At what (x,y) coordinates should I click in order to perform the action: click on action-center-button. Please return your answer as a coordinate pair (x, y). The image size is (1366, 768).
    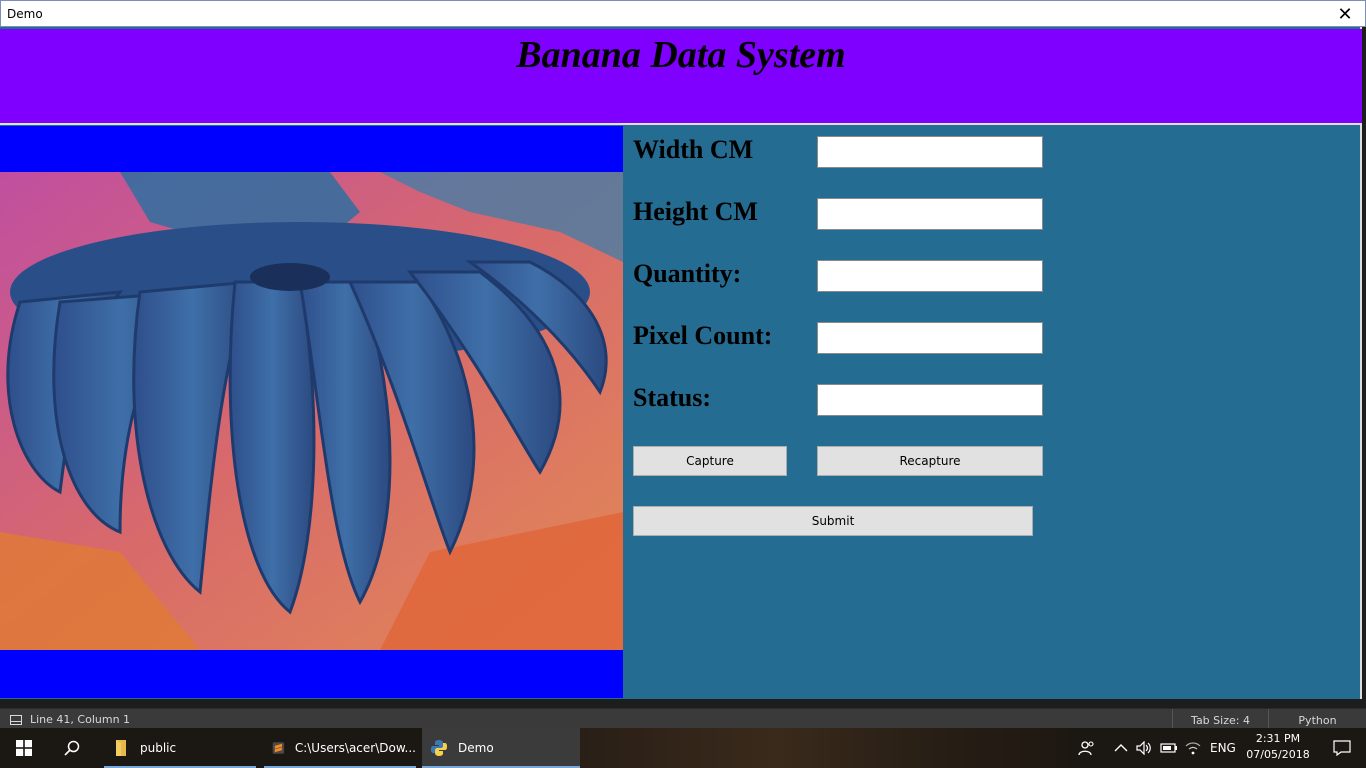
    Looking at the image, I should click on (1342, 748).